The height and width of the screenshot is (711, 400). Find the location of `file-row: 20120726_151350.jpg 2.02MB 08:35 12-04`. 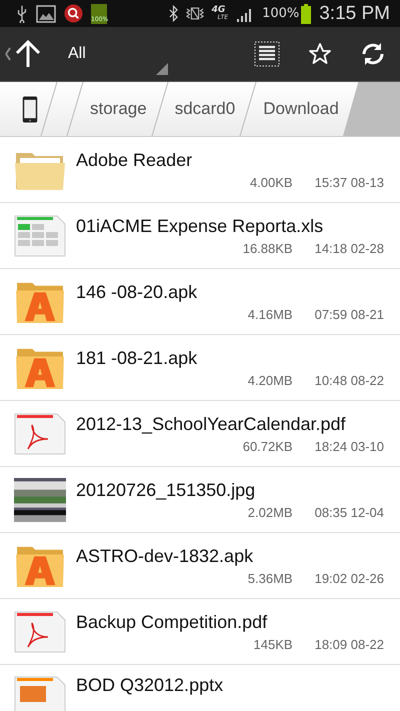

file-row: 20120726_151350.jpg 2.02MB 08:35 12-04 is located at coordinates (200, 500).